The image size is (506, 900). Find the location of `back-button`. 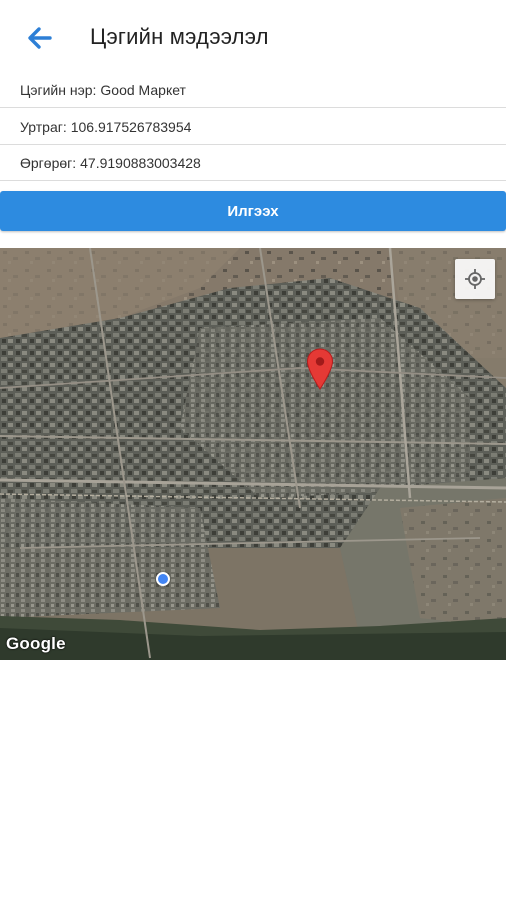

back-button is located at coordinates (40, 38).